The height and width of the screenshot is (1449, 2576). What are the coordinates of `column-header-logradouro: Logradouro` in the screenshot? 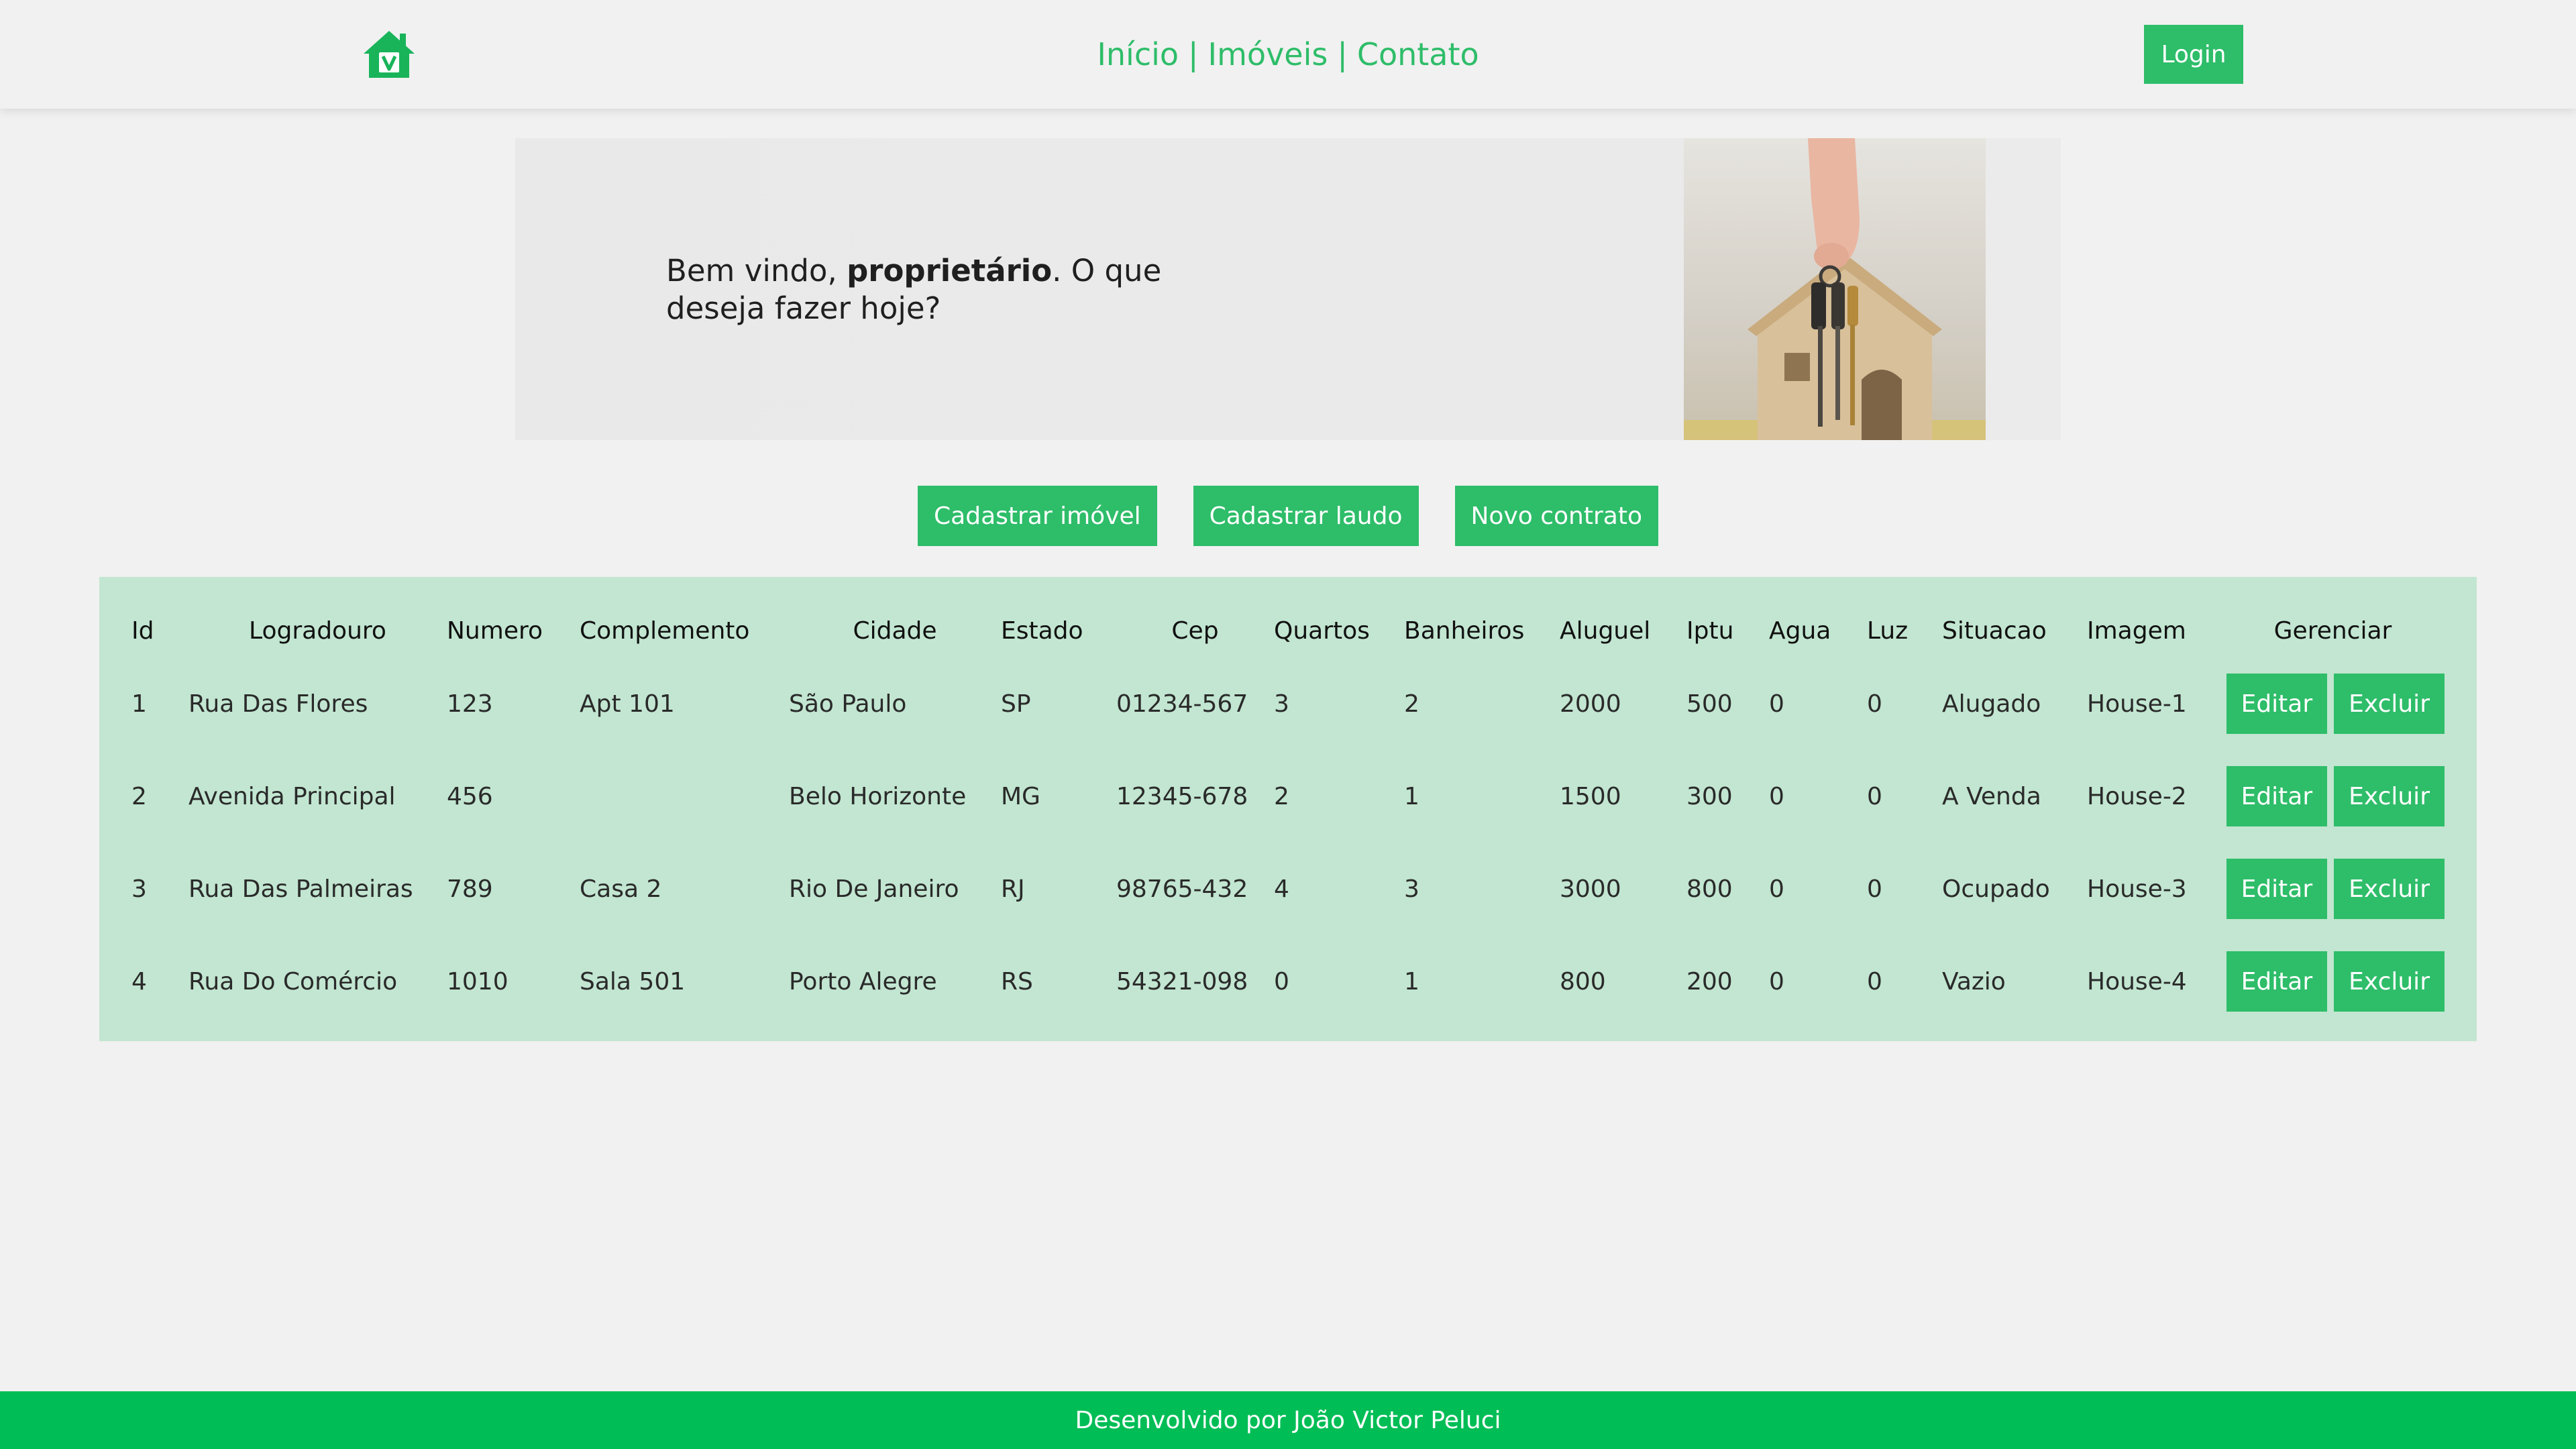 It's located at (317, 630).